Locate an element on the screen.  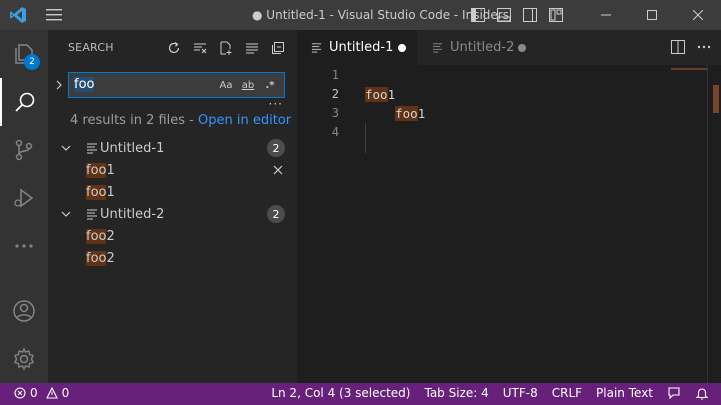
notifications-bell-icon is located at coordinates (702, 393).